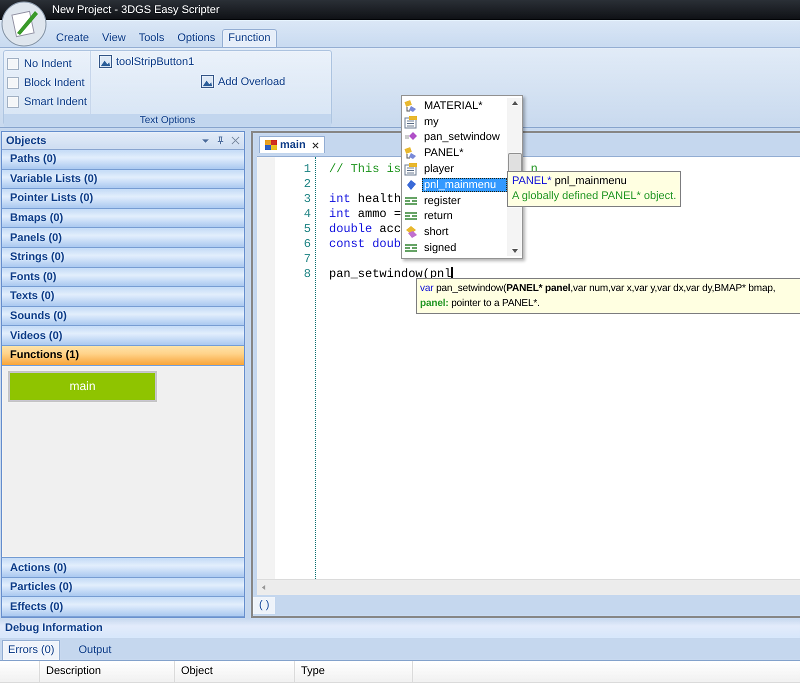 This screenshot has height=694, width=800. Describe the element at coordinates (438, 216) in the screenshot. I see `item-label: return` at that location.